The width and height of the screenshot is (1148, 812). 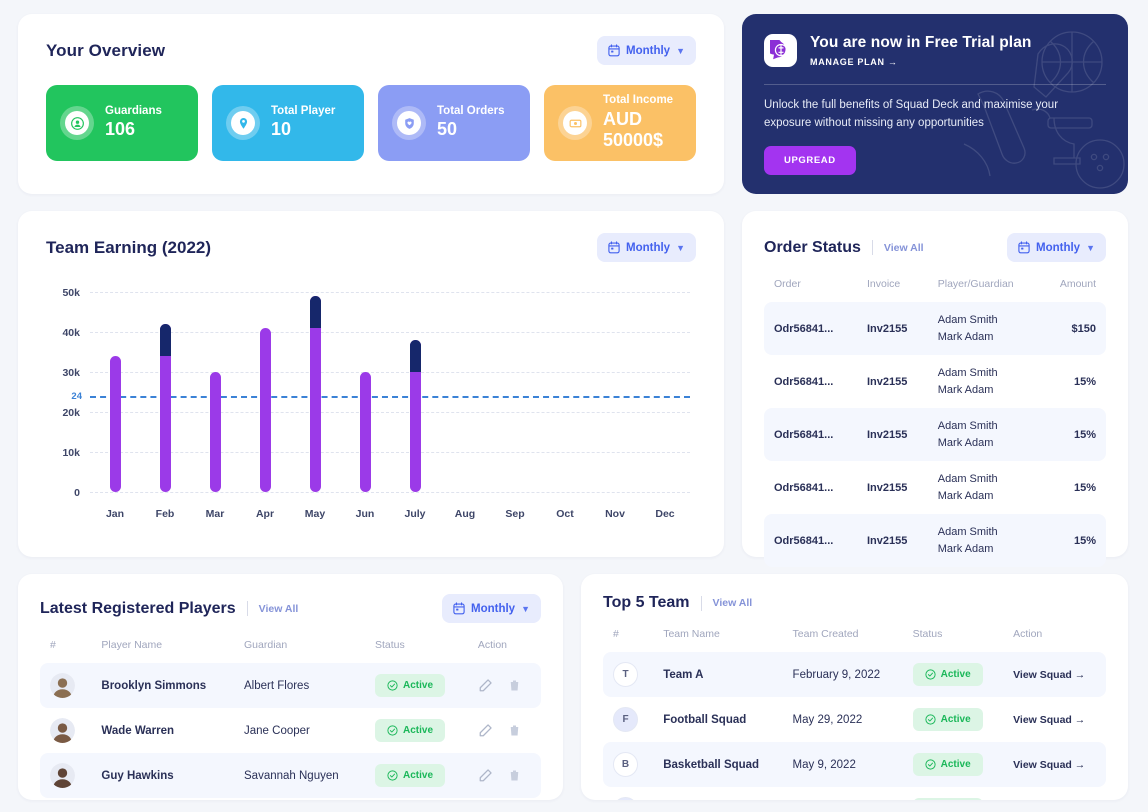 I want to click on column-header: Team Name, so click(x=691, y=634).